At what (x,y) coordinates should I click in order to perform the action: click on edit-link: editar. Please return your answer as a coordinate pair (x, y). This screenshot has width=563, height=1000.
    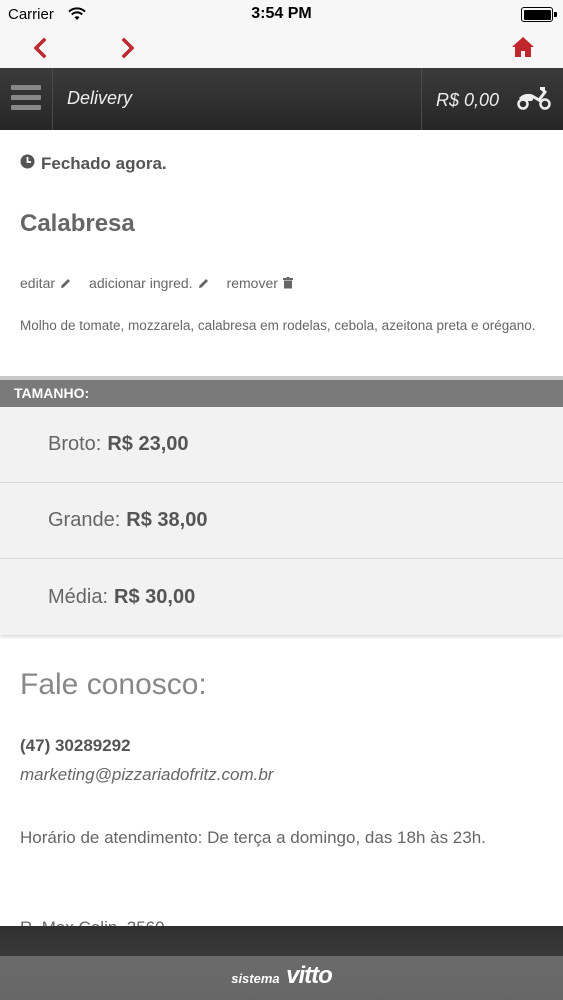
    Looking at the image, I should click on (45, 283).